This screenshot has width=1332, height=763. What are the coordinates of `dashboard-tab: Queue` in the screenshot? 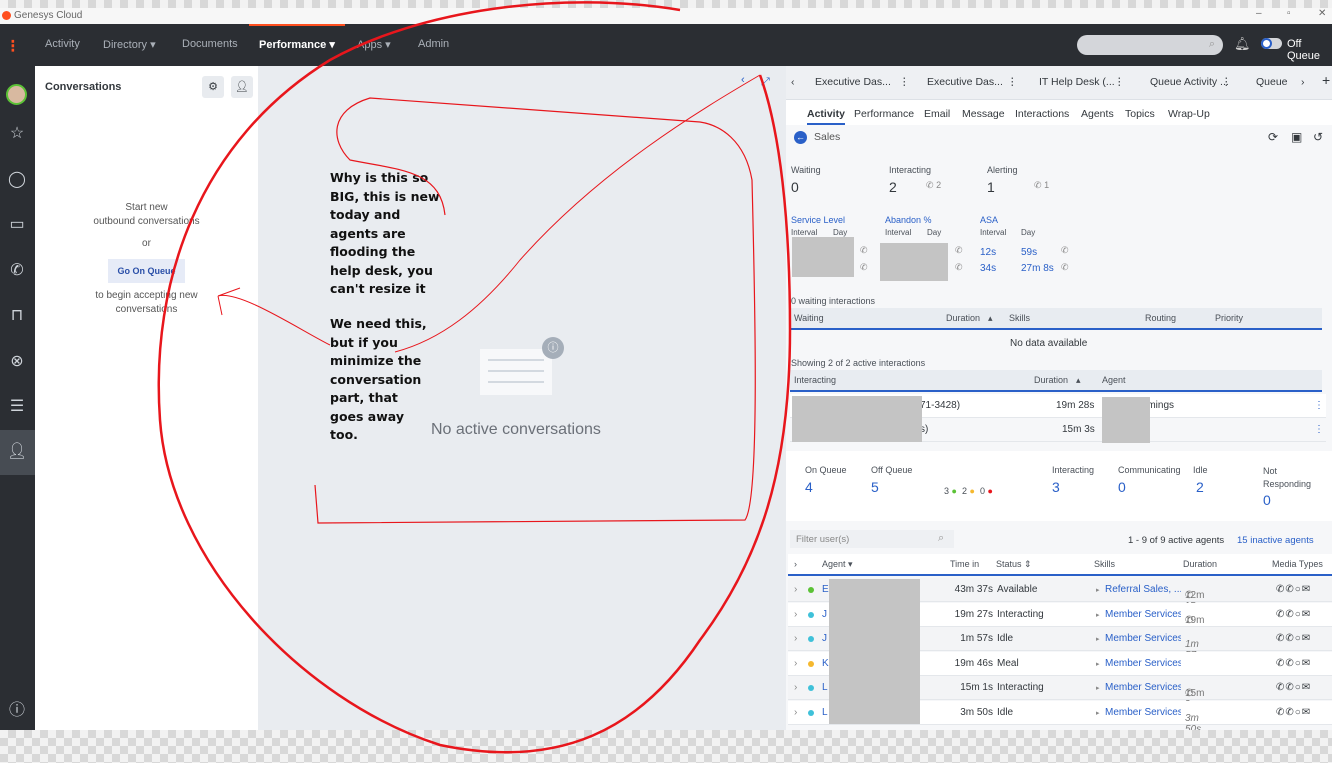 It's located at (1272, 82).